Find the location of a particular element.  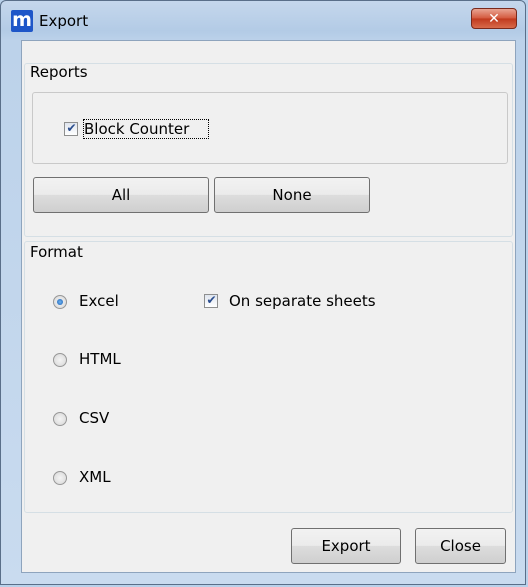

window-close-button: ✕ is located at coordinates (494, 18).